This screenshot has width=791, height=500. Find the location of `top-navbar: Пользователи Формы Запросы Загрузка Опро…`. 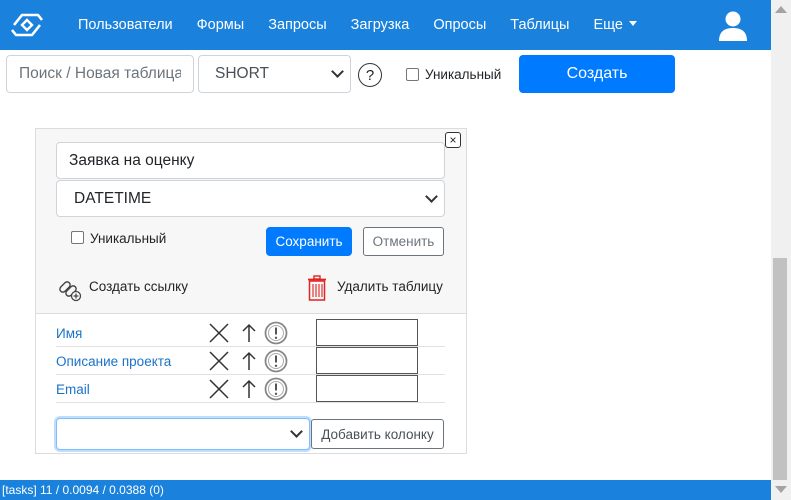

top-navbar: Пользователи Формы Запросы Загрузка Опро… is located at coordinates (385, 25).